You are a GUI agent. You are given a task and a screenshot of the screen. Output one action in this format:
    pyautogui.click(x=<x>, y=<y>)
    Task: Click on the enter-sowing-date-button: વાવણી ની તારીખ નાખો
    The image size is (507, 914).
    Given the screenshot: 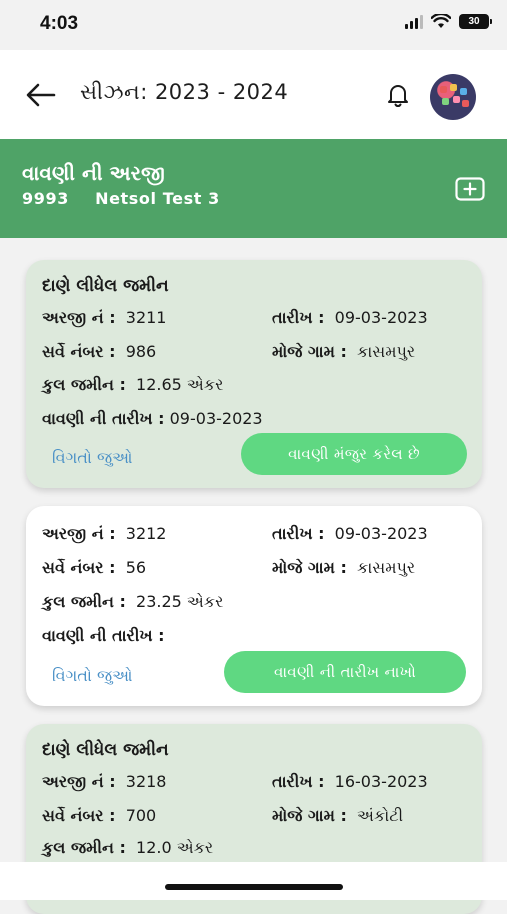 What is the action you would take?
    pyautogui.click(x=345, y=672)
    